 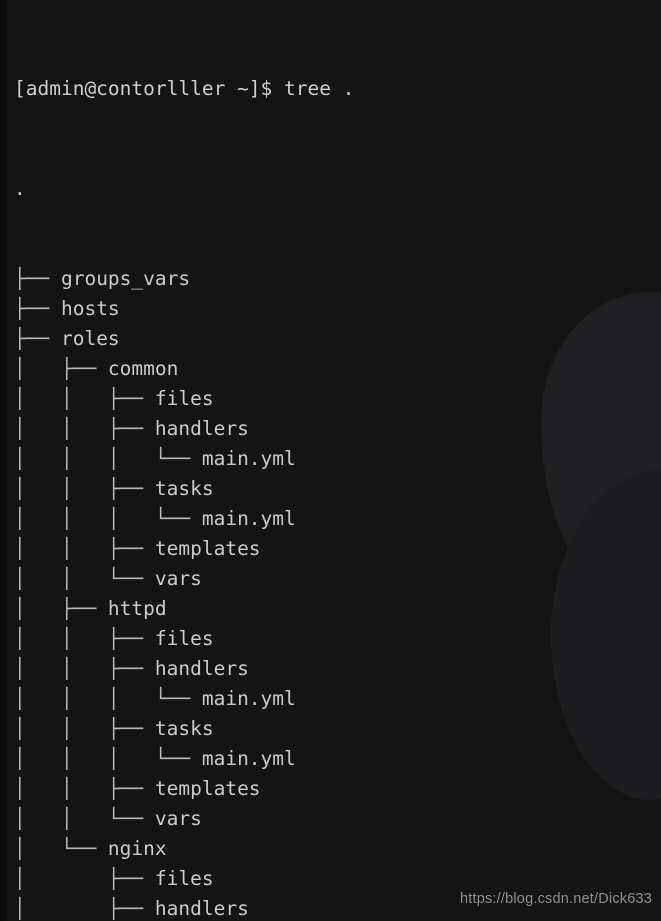 What do you see at coordinates (61, 848) in the screenshot?
I see `tree-branch-connector: │ └──` at bounding box center [61, 848].